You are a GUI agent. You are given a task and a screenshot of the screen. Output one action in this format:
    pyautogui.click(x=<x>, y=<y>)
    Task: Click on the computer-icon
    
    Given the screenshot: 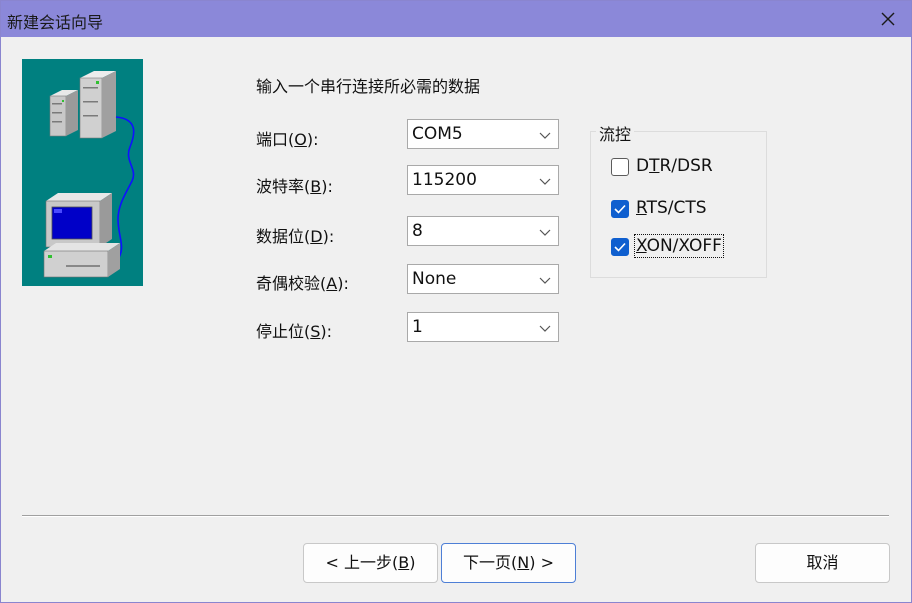 What is the action you would take?
    pyautogui.click(x=81, y=235)
    